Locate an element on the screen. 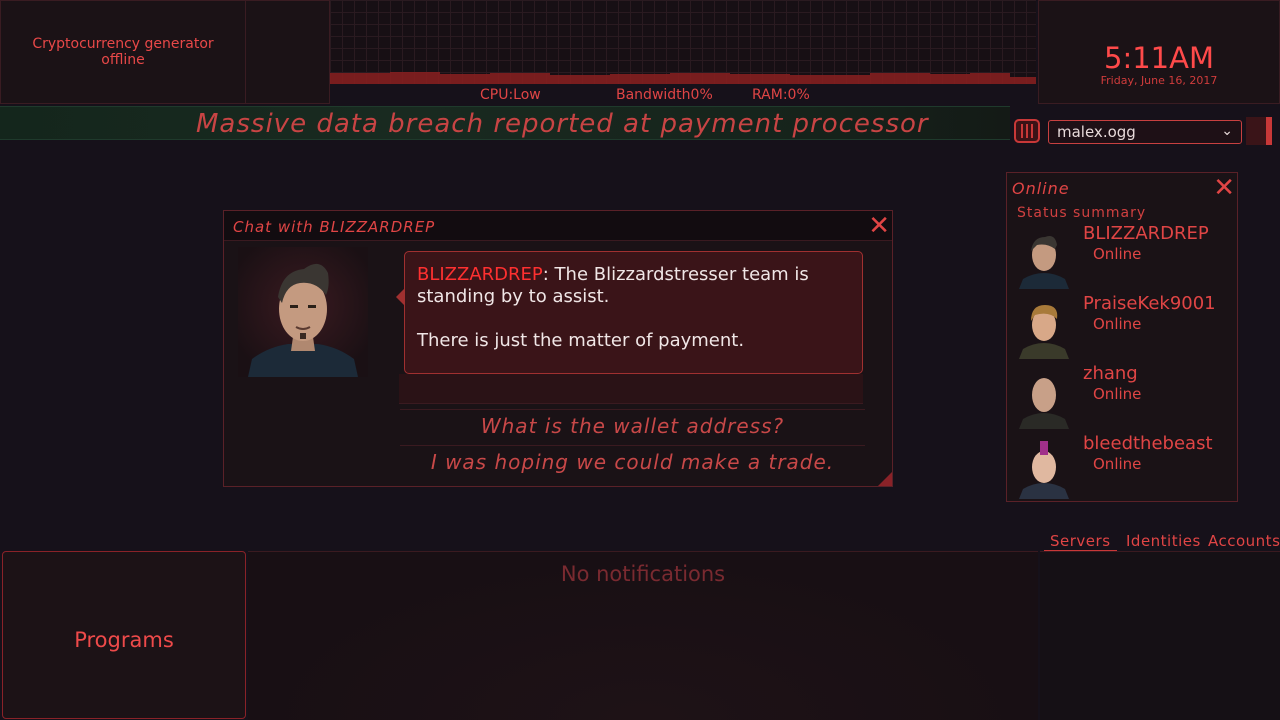 This screenshot has width=1280, height=720. music-track-select: malex.ogg ⌄ is located at coordinates (1145, 132).